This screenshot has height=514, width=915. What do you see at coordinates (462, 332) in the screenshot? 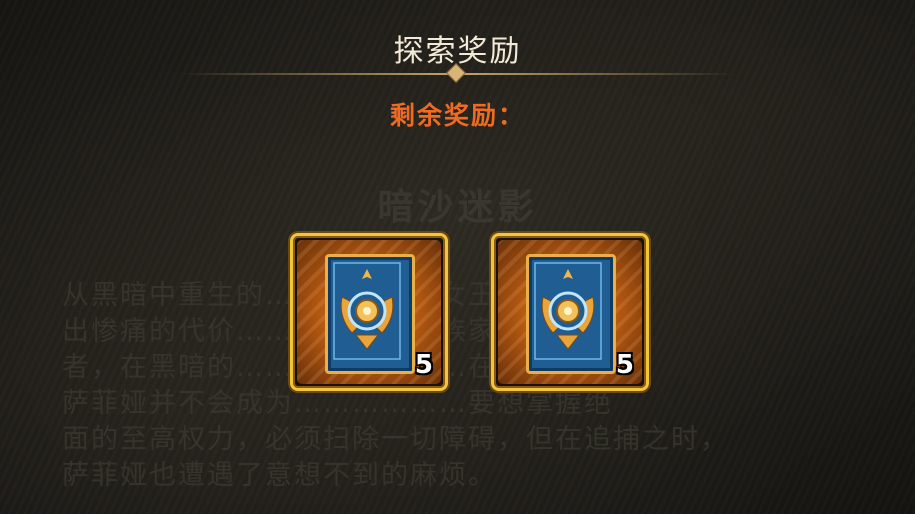
I see `lore-line: 出惨痛的代价………………氏族家族的败` at bounding box center [462, 332].